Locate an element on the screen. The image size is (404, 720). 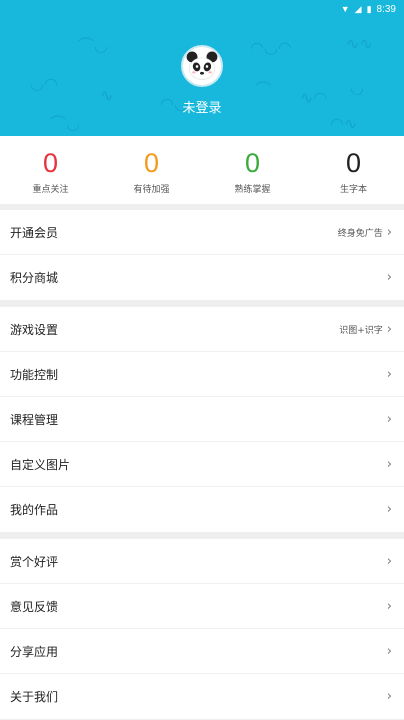
stat-needs-work: 0 有待加强 is located at coordinates (151, 170).